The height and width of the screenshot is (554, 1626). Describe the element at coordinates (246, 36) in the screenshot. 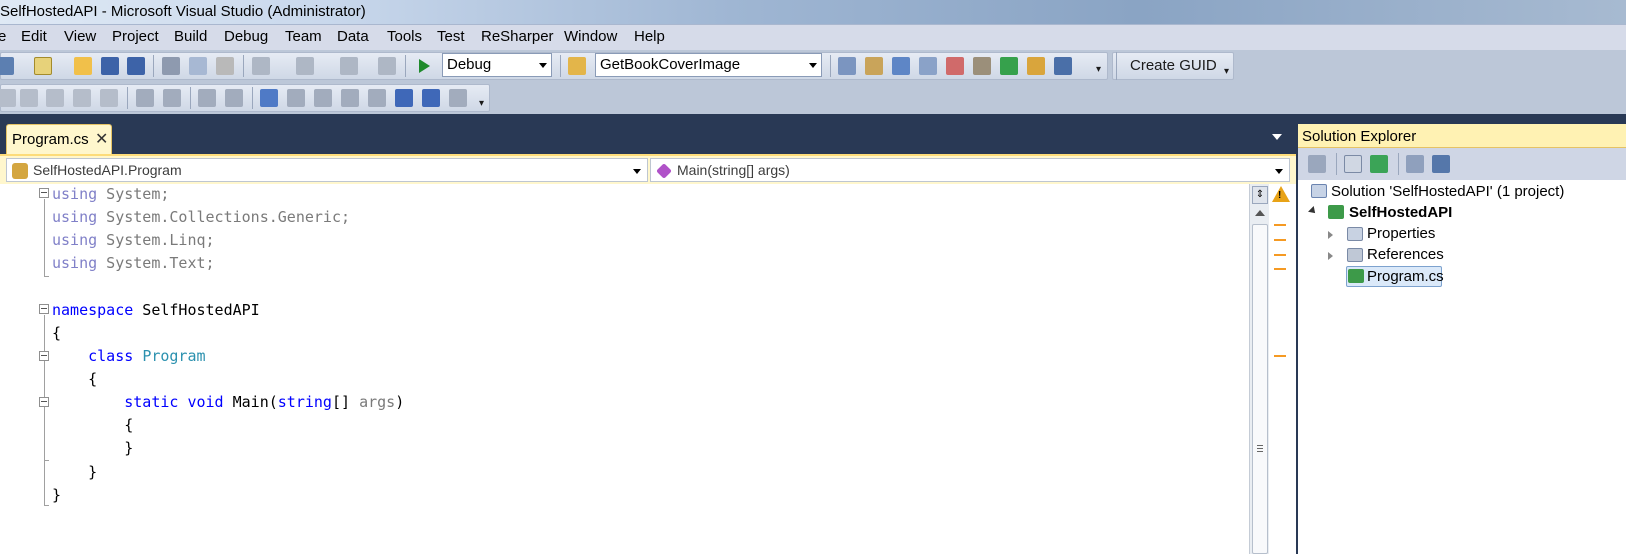

I see `menu-debug: Debug` at that location.